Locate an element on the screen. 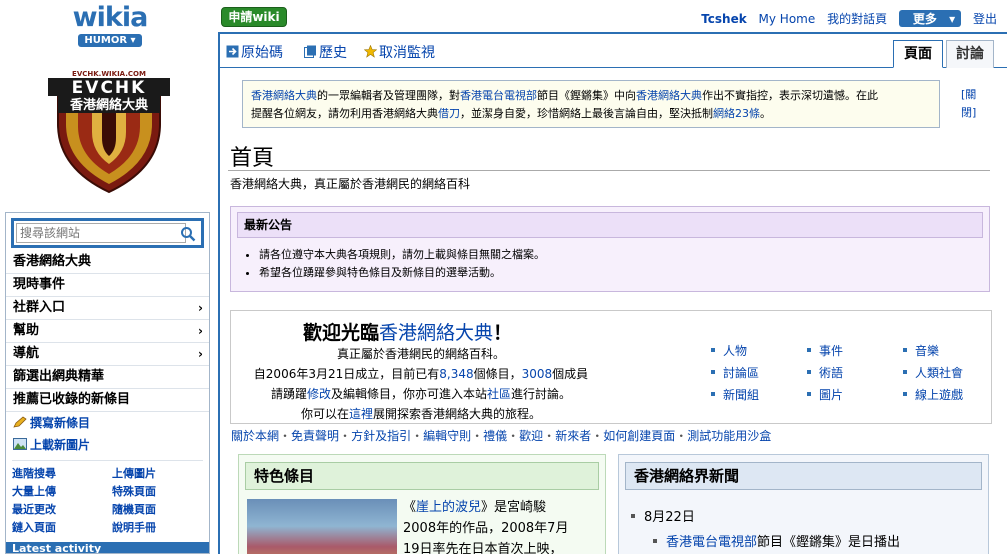  link-etiquette: 禮儀 is located at coordinates (495, 436).